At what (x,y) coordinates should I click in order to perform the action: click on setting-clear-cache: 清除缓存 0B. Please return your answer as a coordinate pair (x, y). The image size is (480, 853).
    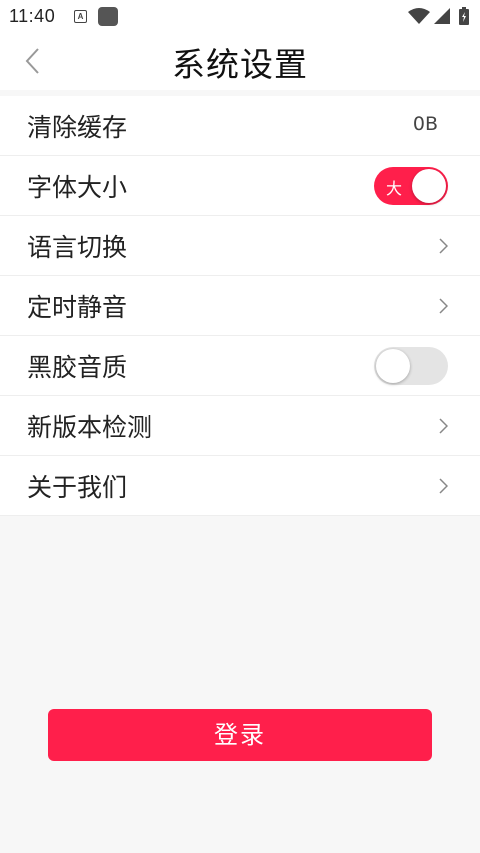
    Looking at the image, I should click on (240, 126).